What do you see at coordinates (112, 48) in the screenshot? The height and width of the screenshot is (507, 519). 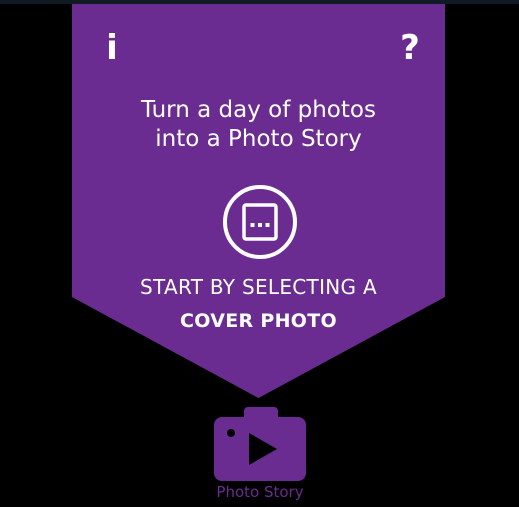 I see `info-button: i` at bounding box center [112, 48].